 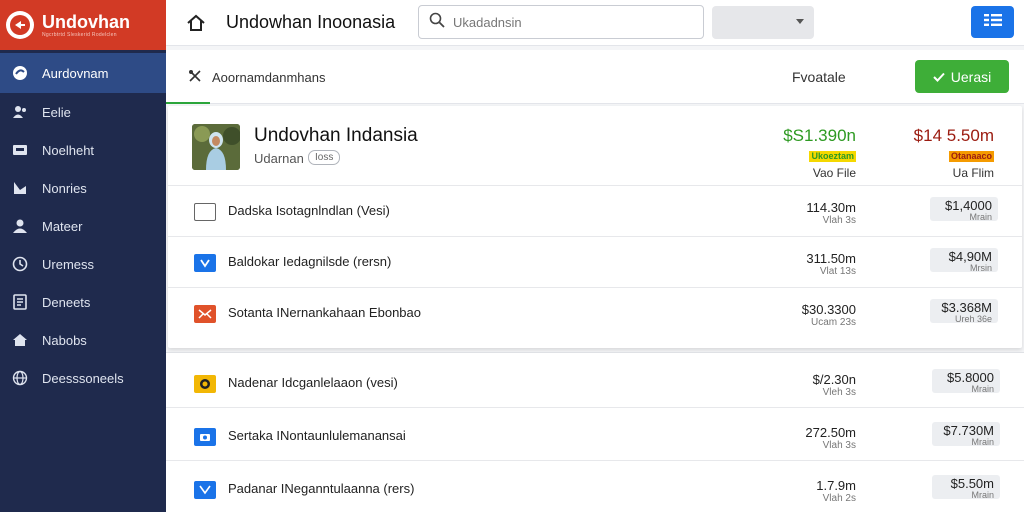 I want to click on top-bar: Undowhan Inoonasia, so click(x=595, y=23).